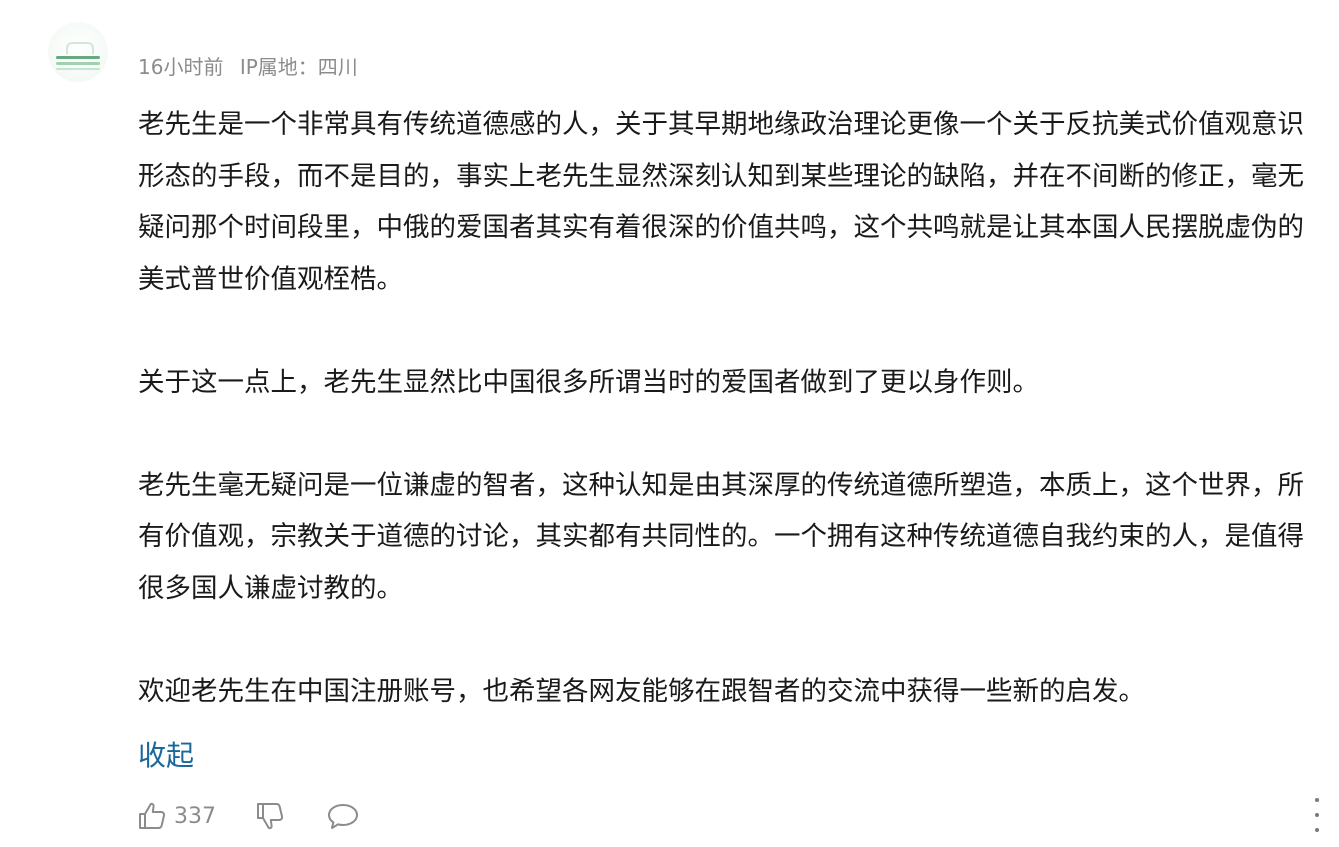  What do you see at coordinates (80, 48) in the screenshot?
I see `avatar-emblem` at bounding box center [80, 48].